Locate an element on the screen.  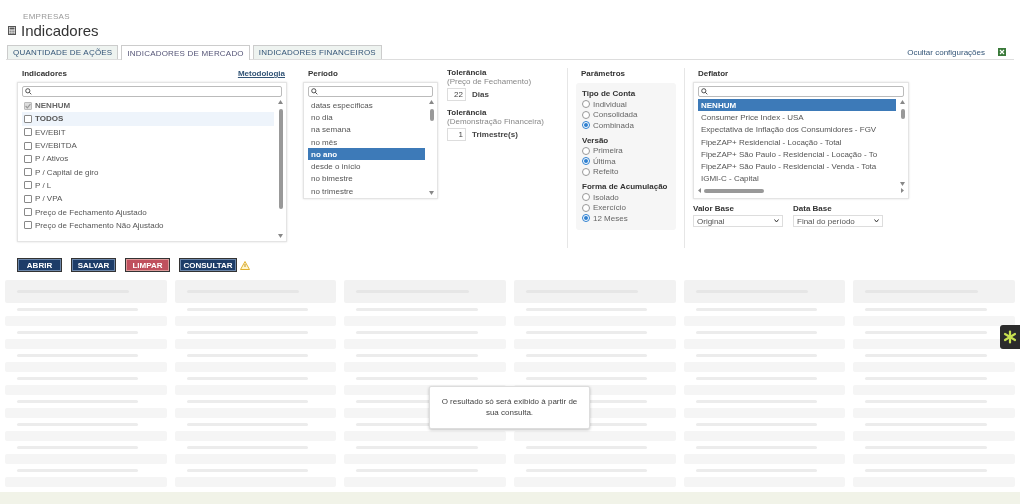
period-option: no dia is located at coordinates (366, 117).